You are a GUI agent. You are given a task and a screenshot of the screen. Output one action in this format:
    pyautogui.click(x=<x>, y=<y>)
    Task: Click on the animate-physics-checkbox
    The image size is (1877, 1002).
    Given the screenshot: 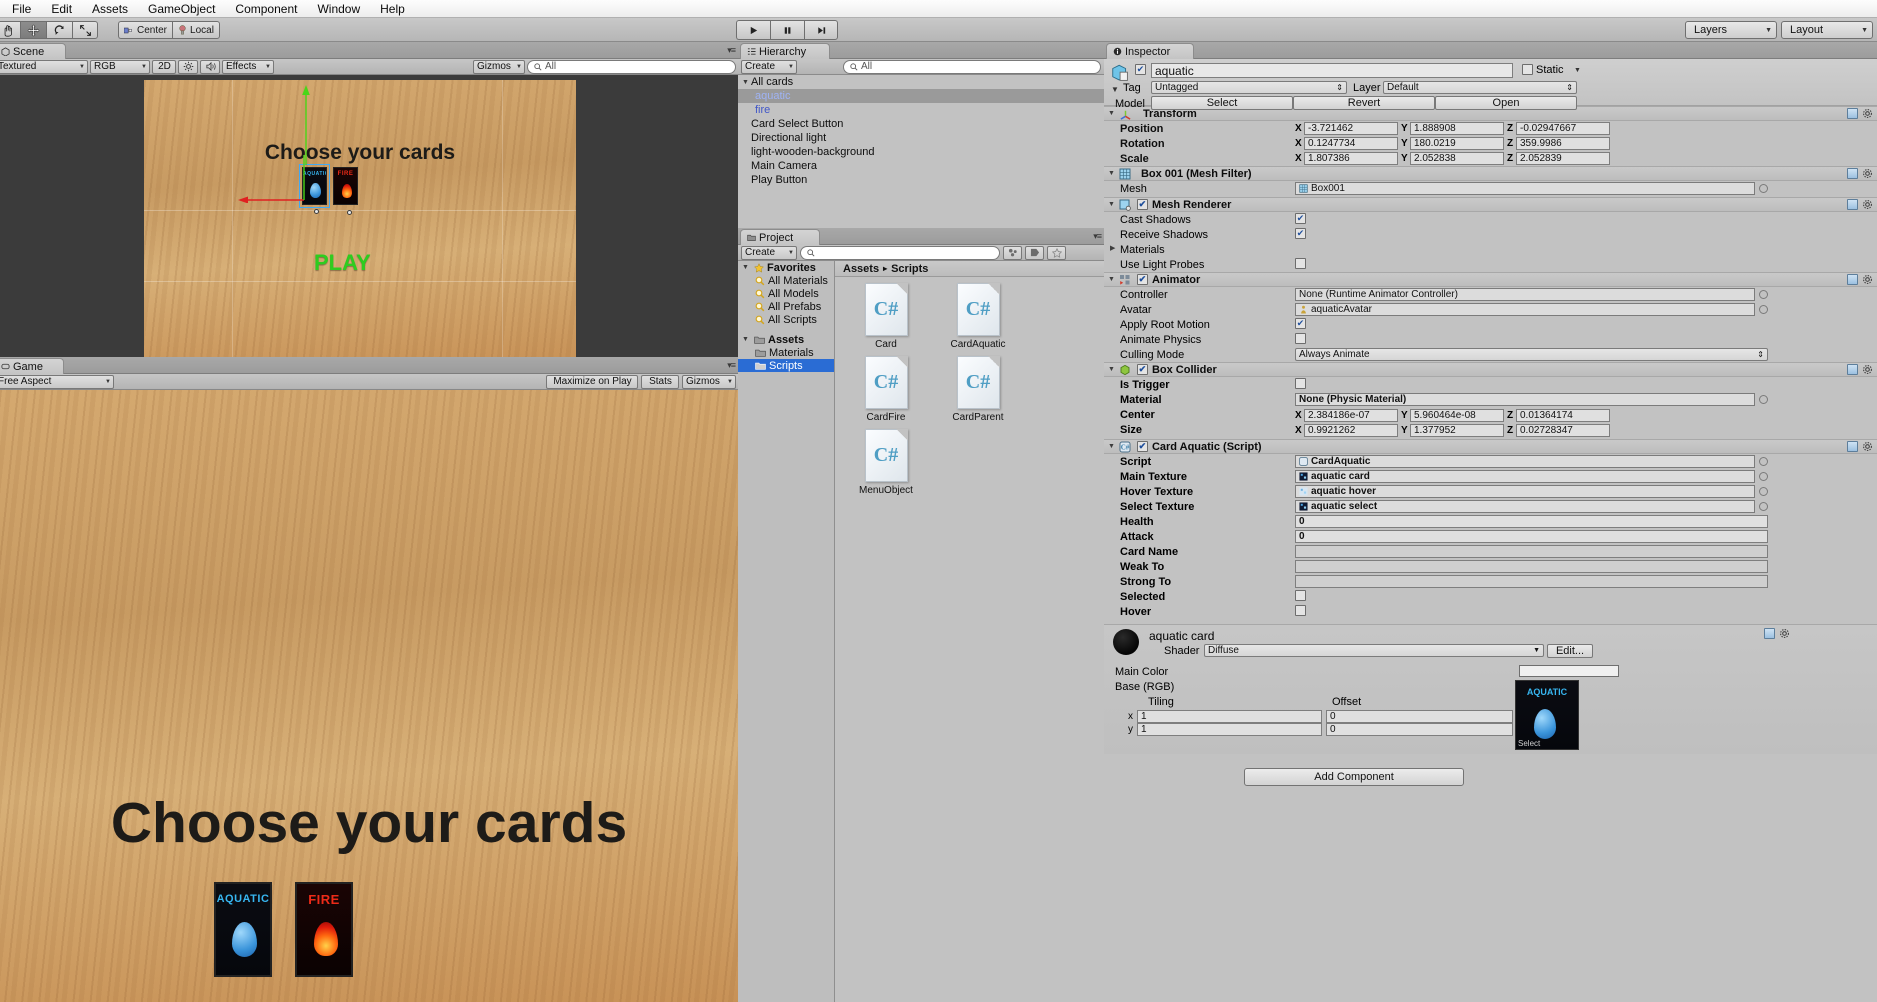 What is the action you would take?
    pyautogui.click(x=1300, y=338)
    